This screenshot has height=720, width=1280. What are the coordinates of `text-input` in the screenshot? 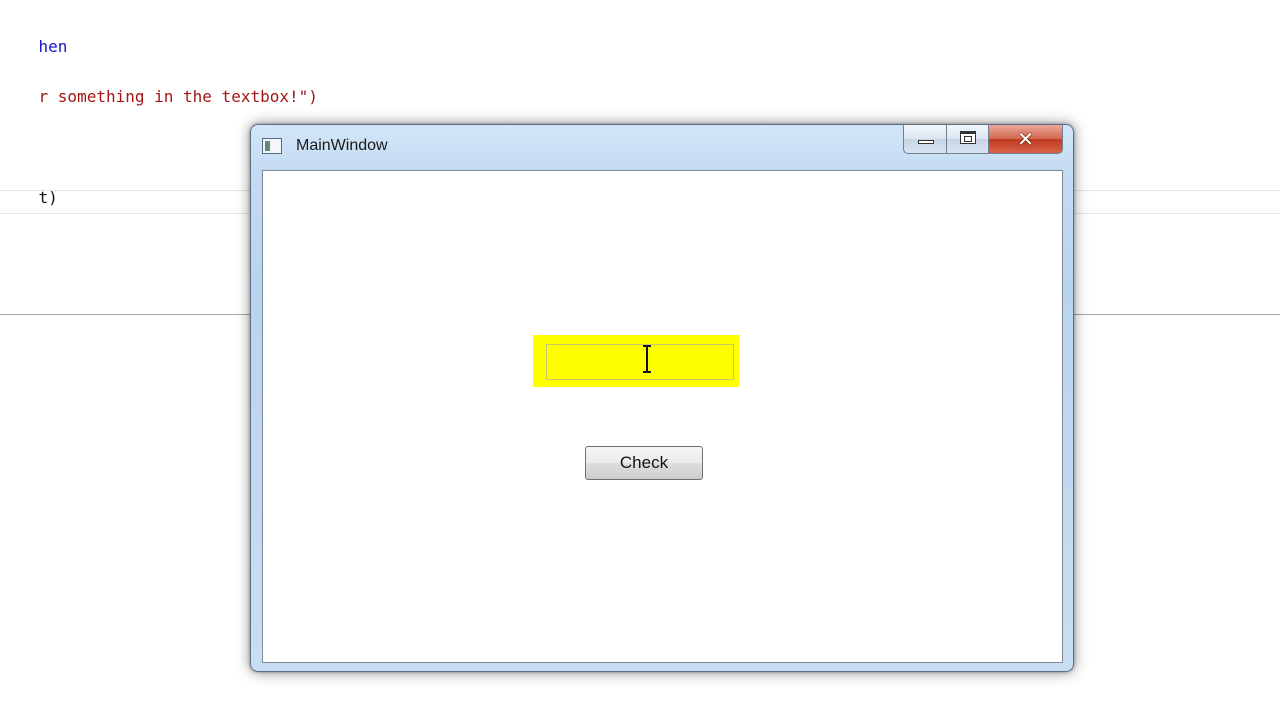 It's located at (640, 362).